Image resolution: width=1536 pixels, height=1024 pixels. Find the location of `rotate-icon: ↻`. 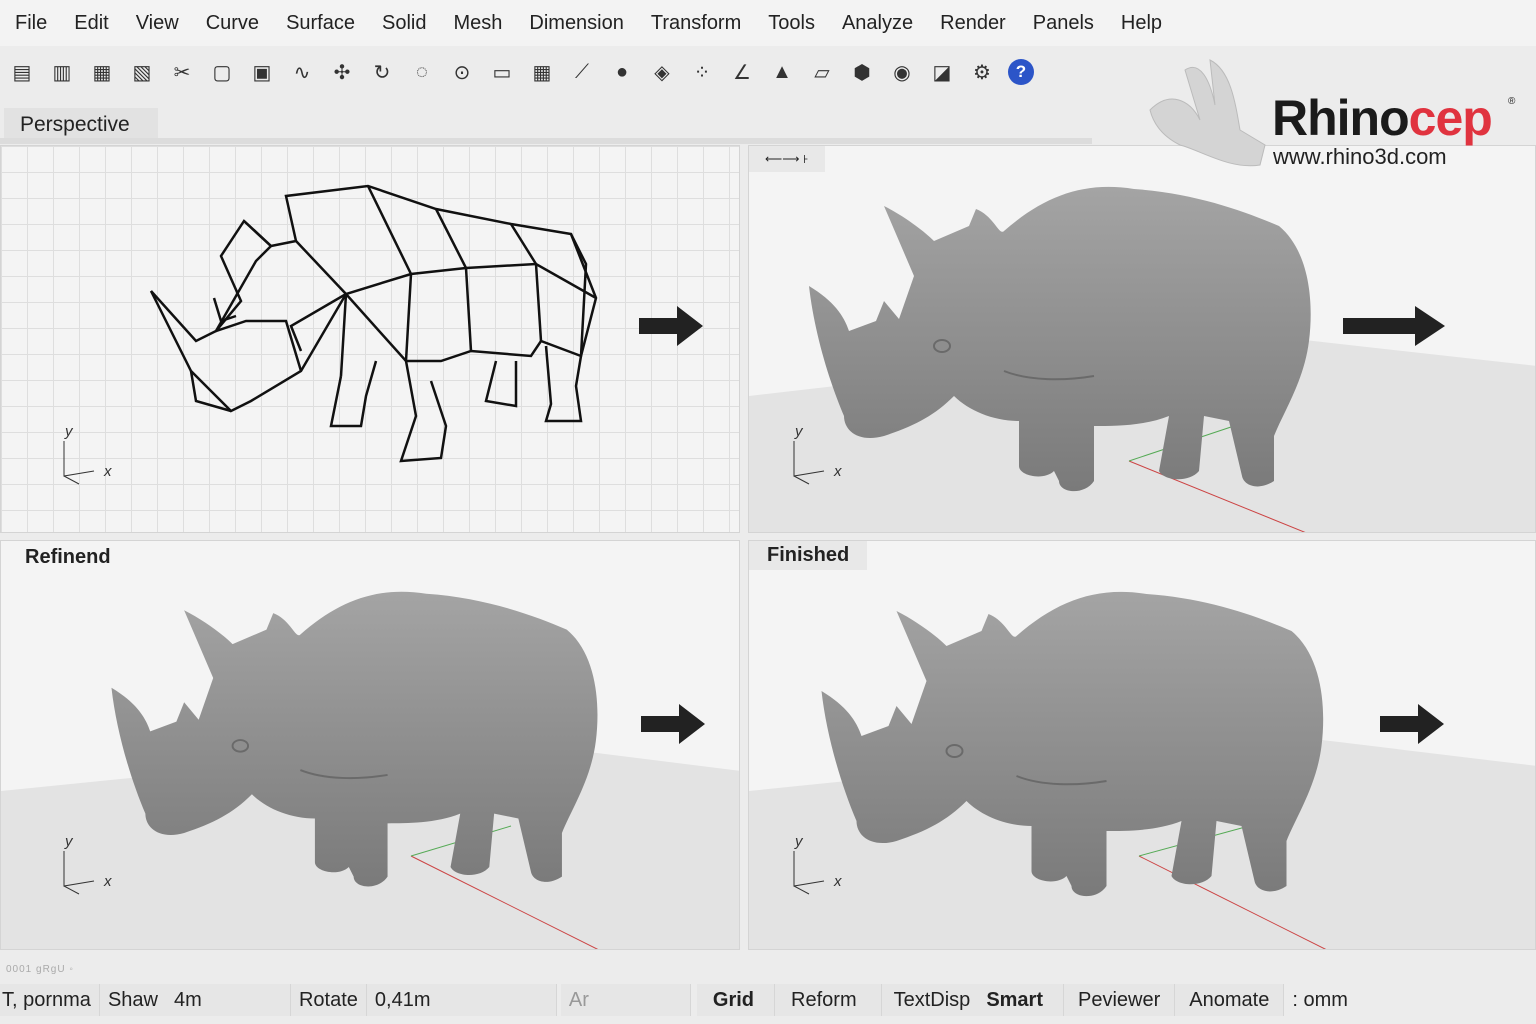

rotate-icon: ↻ is located at coordinates (382, 72).